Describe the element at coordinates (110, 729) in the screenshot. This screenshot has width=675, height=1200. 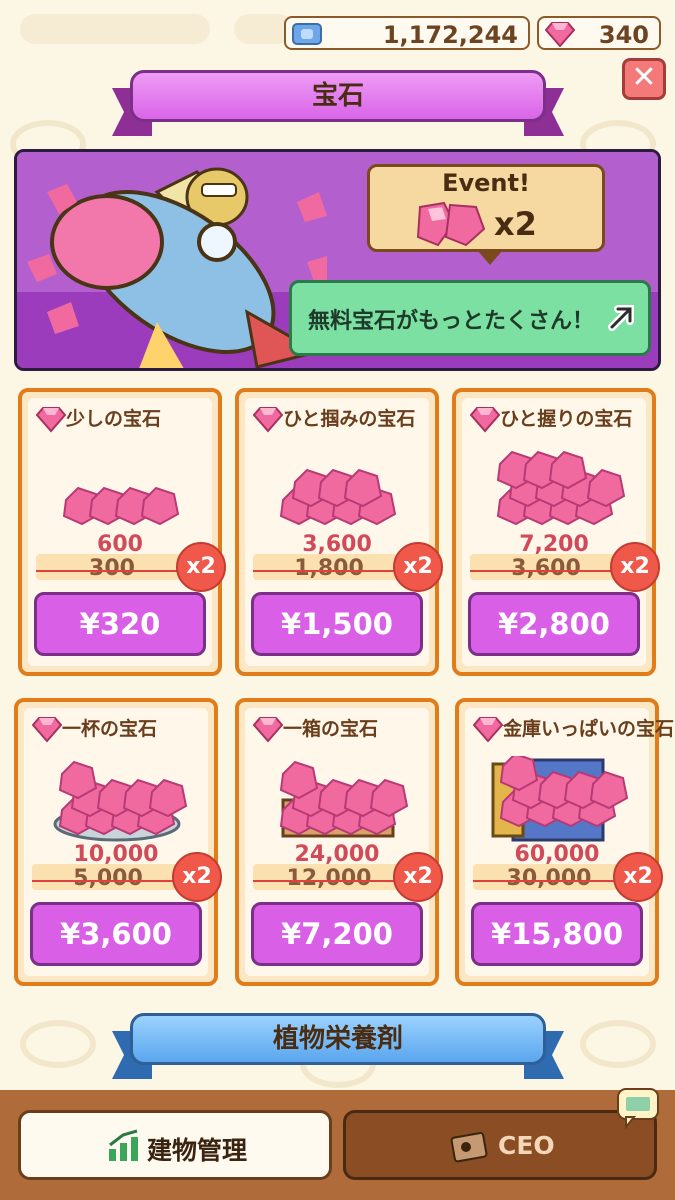
I see `offer-title: 一杯の宝石` at that location.